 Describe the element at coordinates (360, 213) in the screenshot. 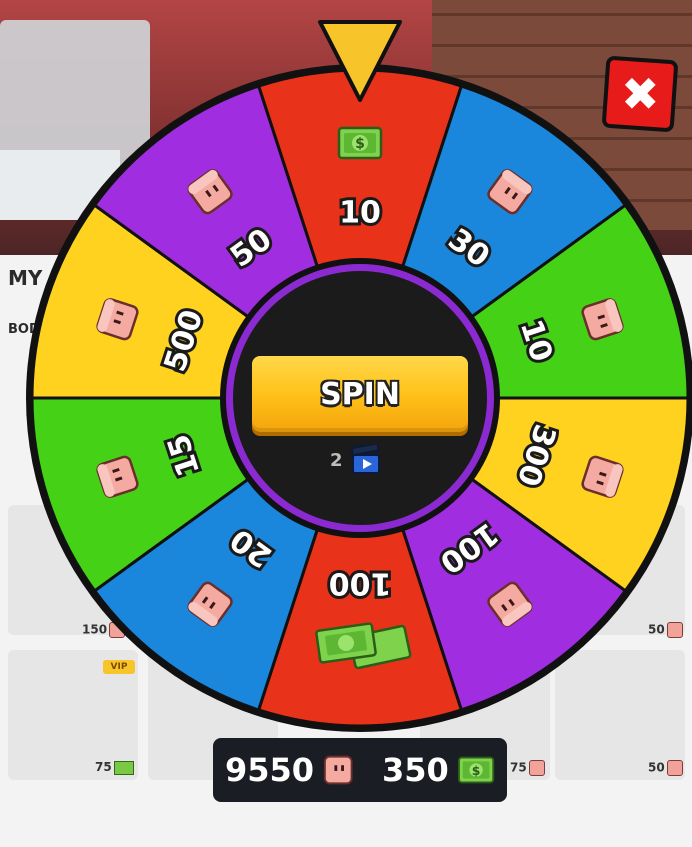

I see `segment-value: 10` at that location.